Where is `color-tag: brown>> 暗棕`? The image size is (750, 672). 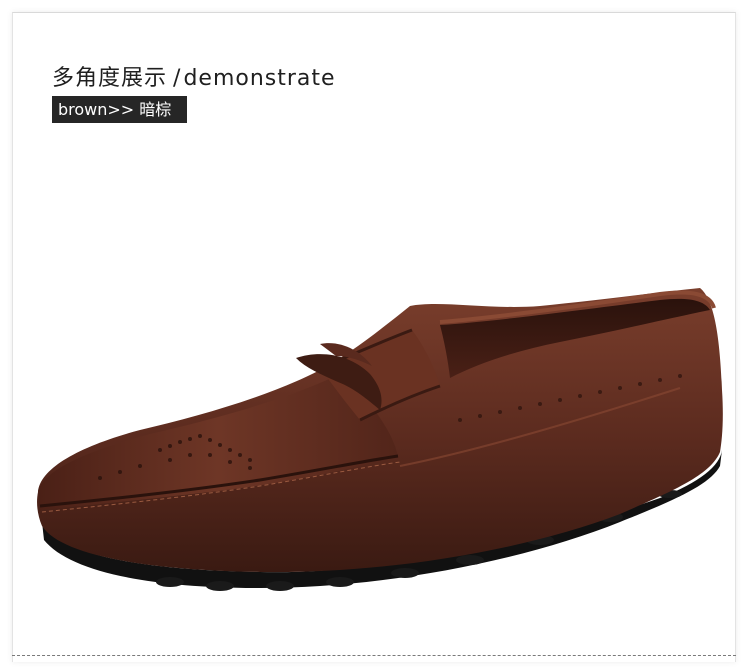
color-tag: brown>> 暗棕 is located at coordinates (119, 109).